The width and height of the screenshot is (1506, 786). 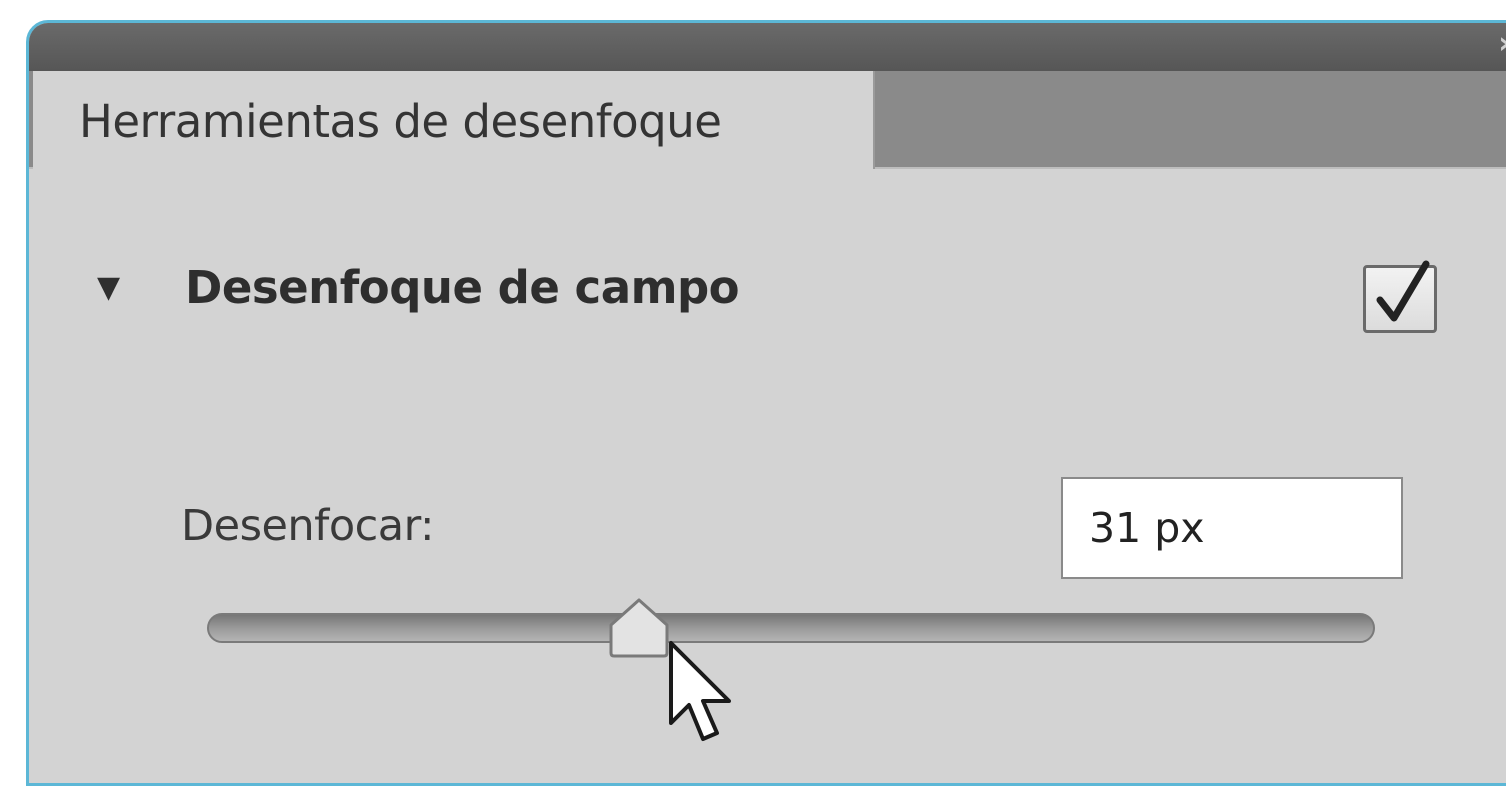 I want to click on panel-title-bar: ››, so click(x=767, y=47).